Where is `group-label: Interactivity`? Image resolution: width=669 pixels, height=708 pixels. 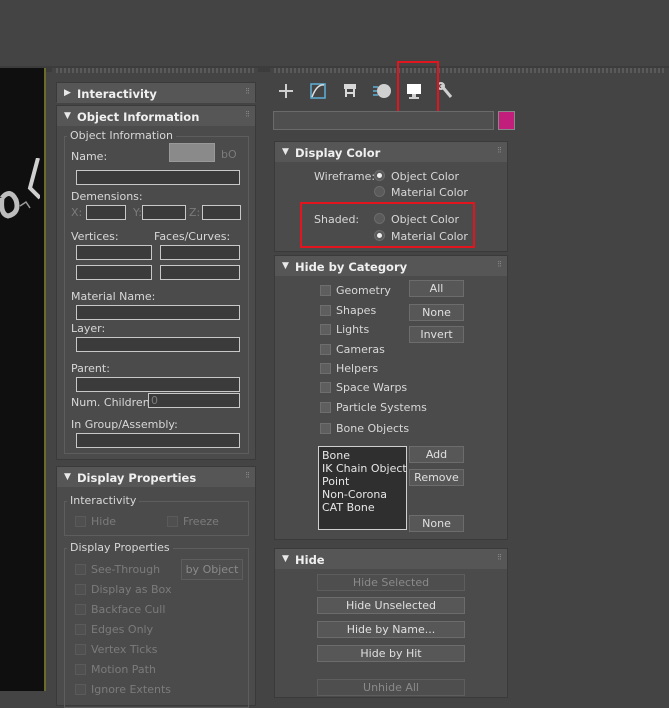
group-label: Interactivity is located at coordinates (103, 500).